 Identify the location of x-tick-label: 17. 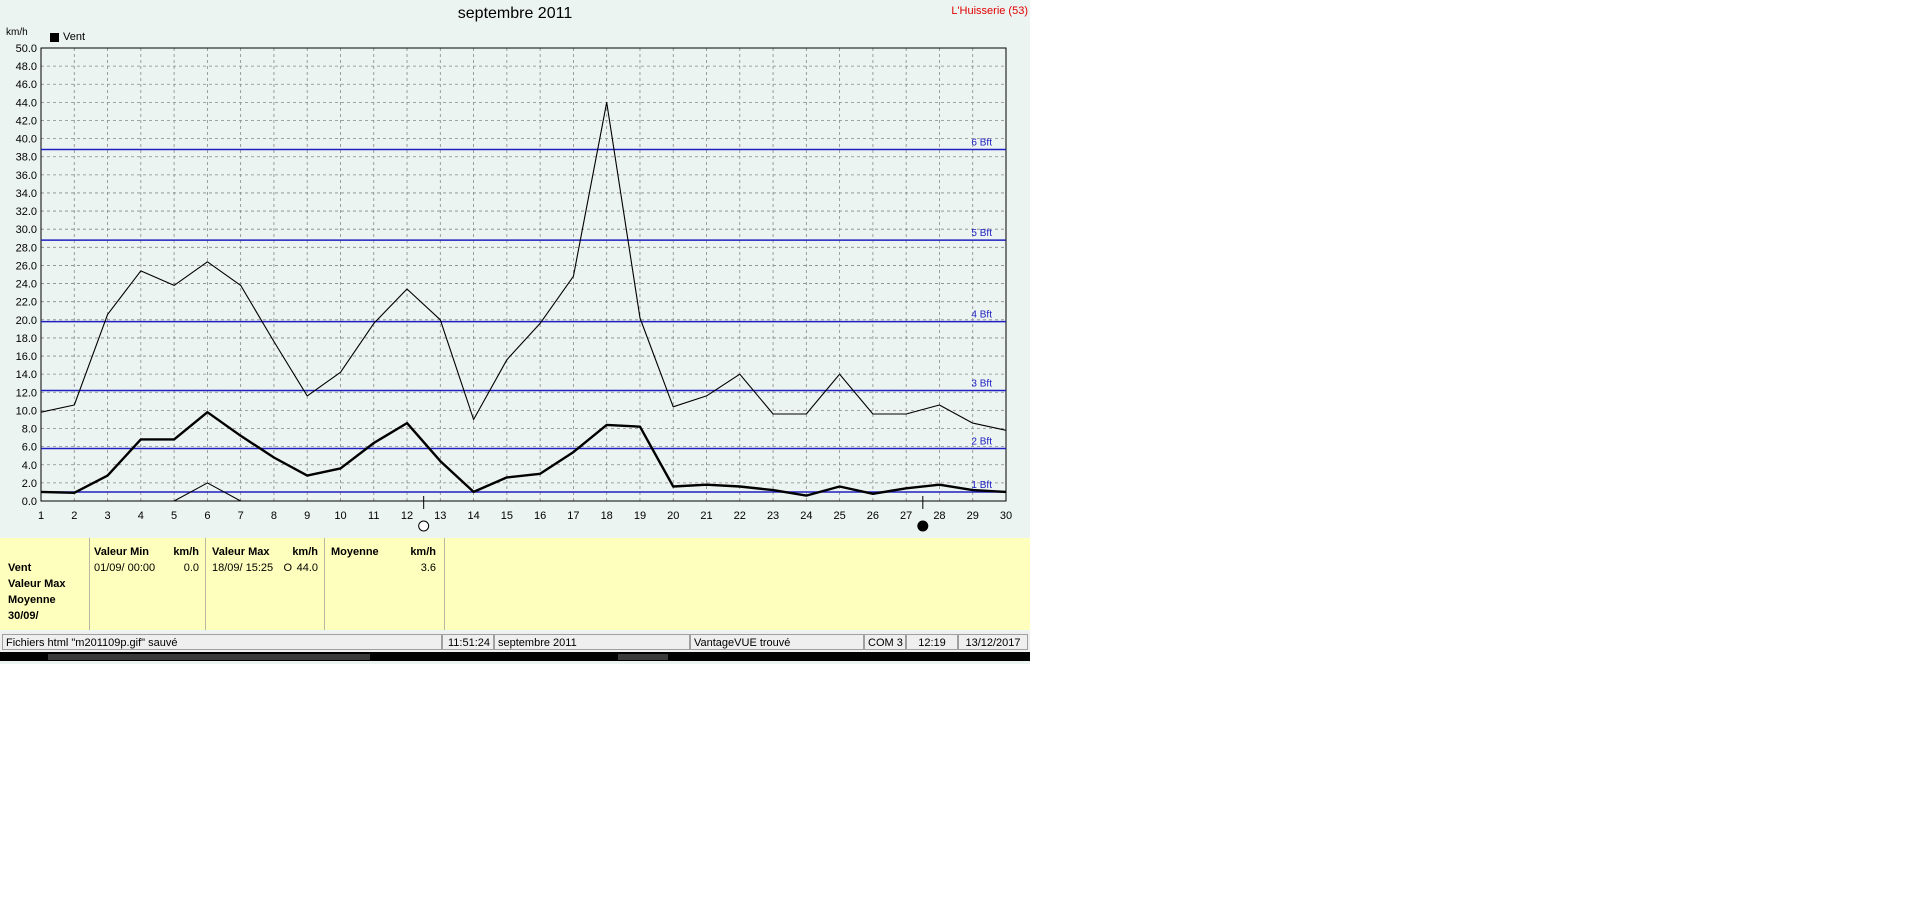
(573, 516).